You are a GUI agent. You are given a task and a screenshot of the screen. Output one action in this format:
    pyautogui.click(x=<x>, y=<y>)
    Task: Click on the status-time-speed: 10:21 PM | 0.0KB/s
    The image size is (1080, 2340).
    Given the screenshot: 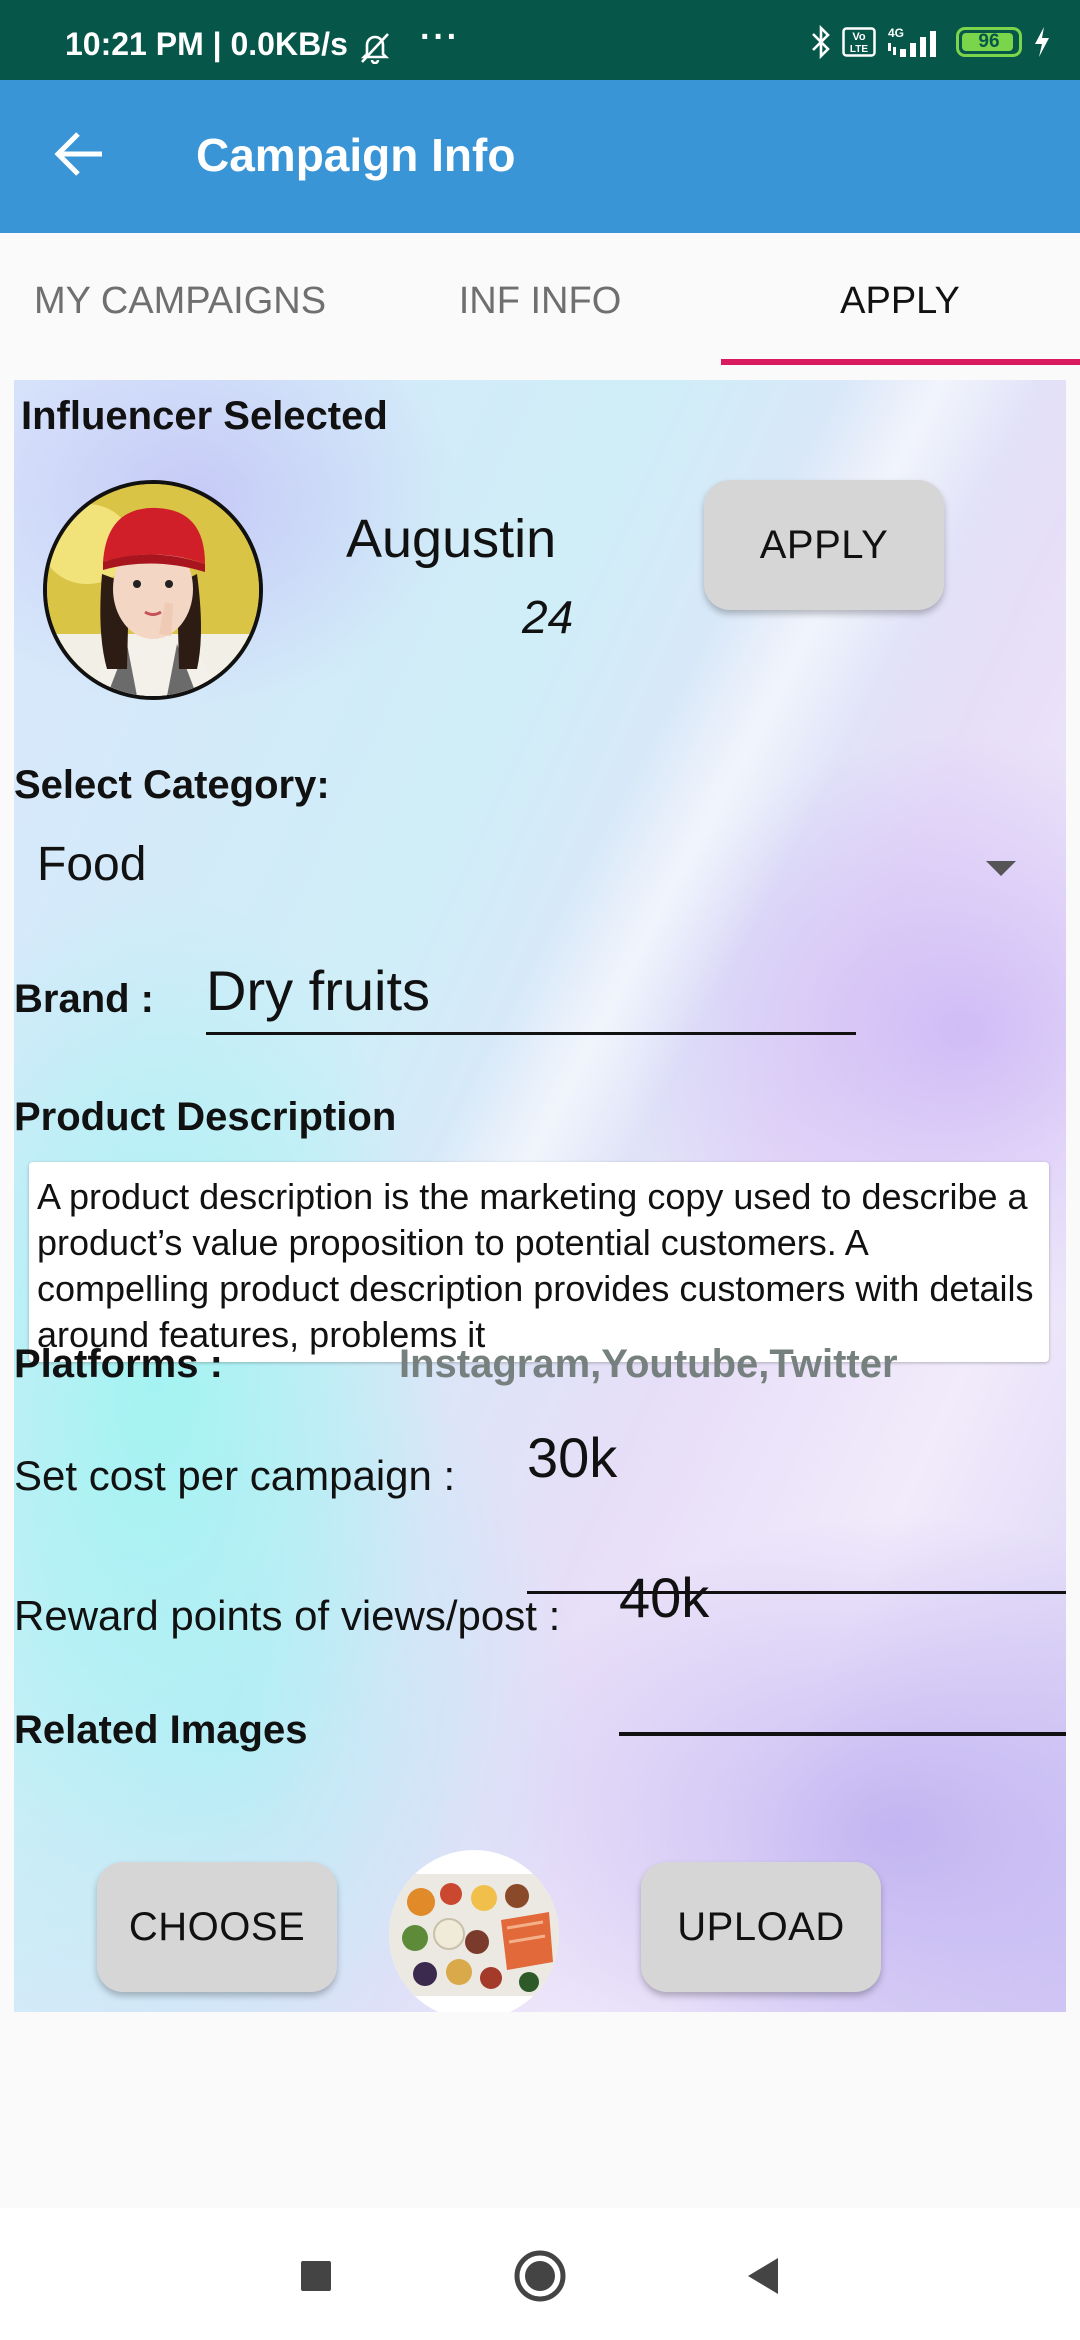 What is the action you would take?
    pyautogui.click(x=206, y=44)
    